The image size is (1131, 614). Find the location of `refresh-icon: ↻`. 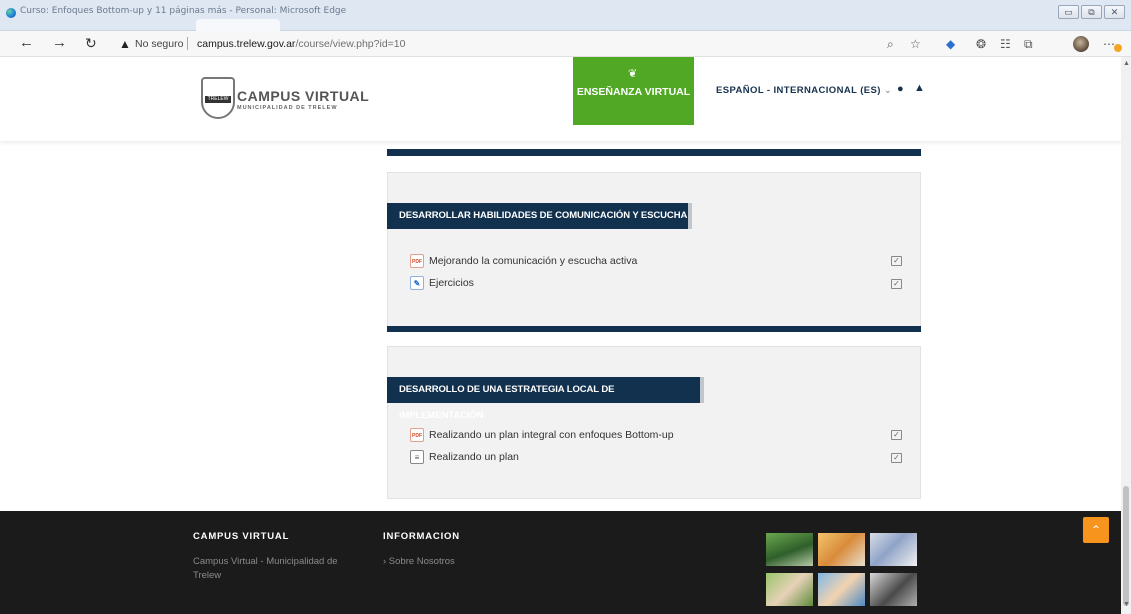

refresh-icon: ↻ is located at coordinates (91, 43).